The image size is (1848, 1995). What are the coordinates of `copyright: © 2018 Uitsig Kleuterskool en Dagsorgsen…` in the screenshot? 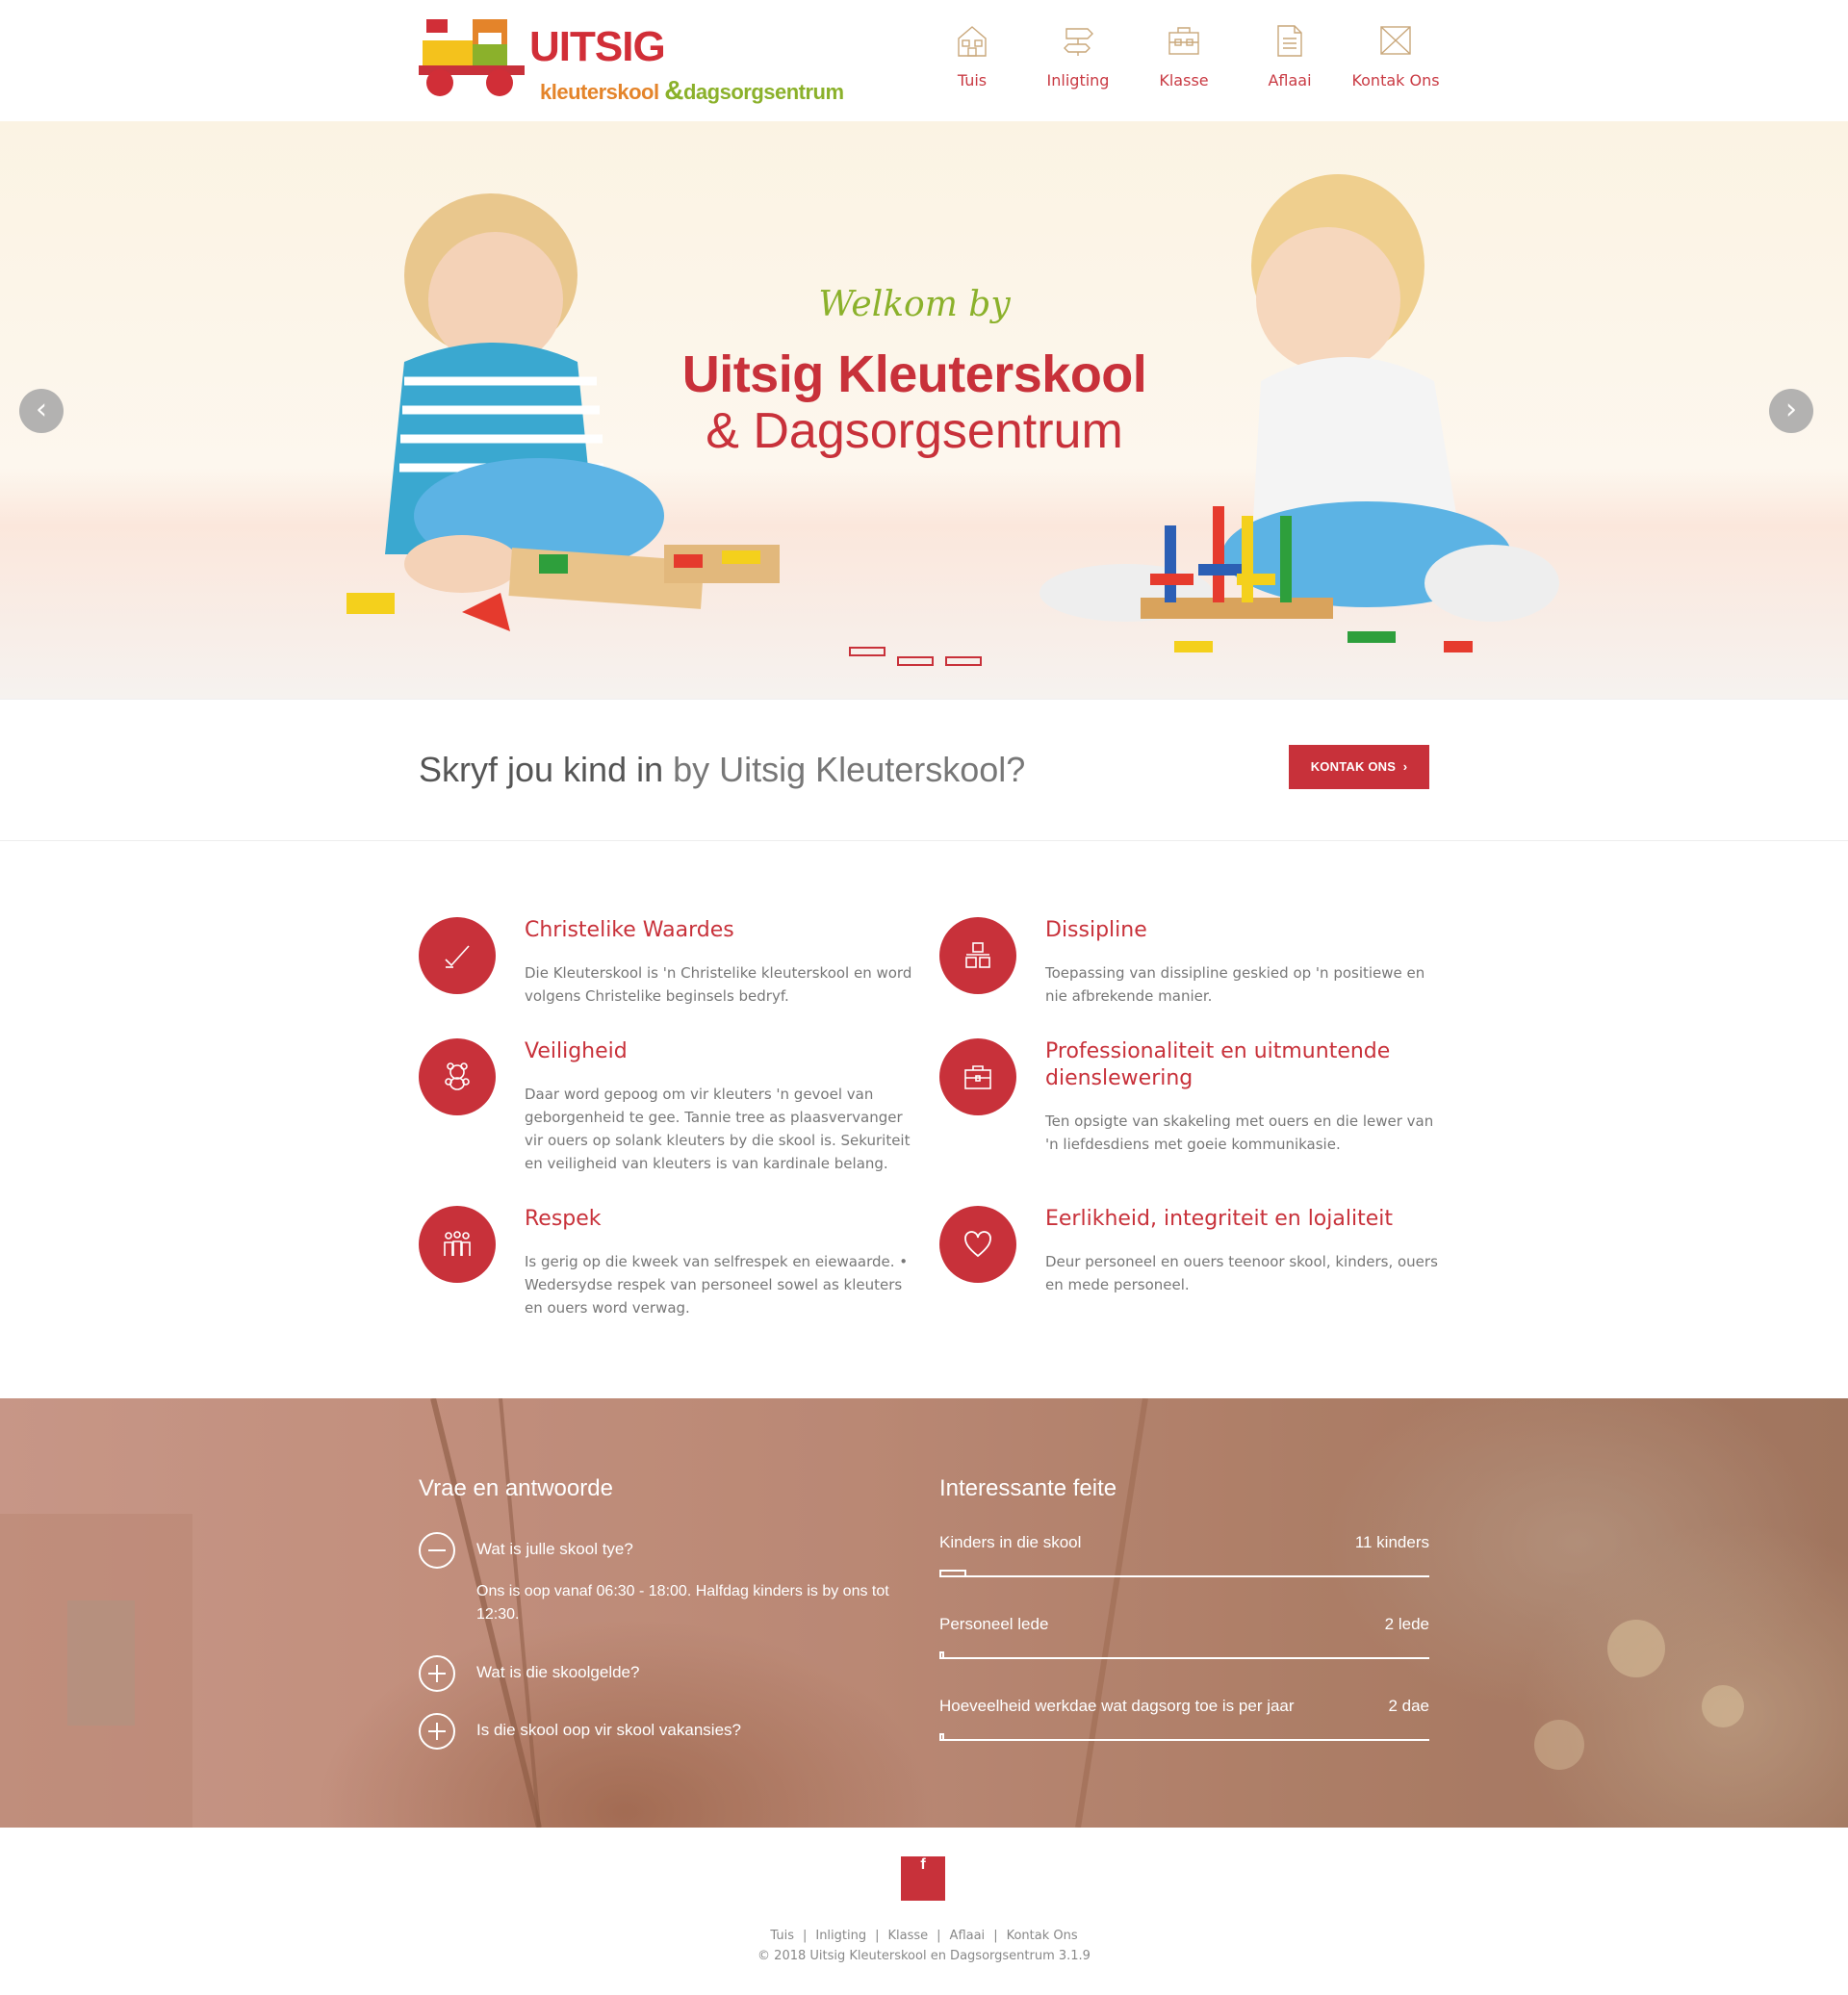 It's located at (924, 1956).